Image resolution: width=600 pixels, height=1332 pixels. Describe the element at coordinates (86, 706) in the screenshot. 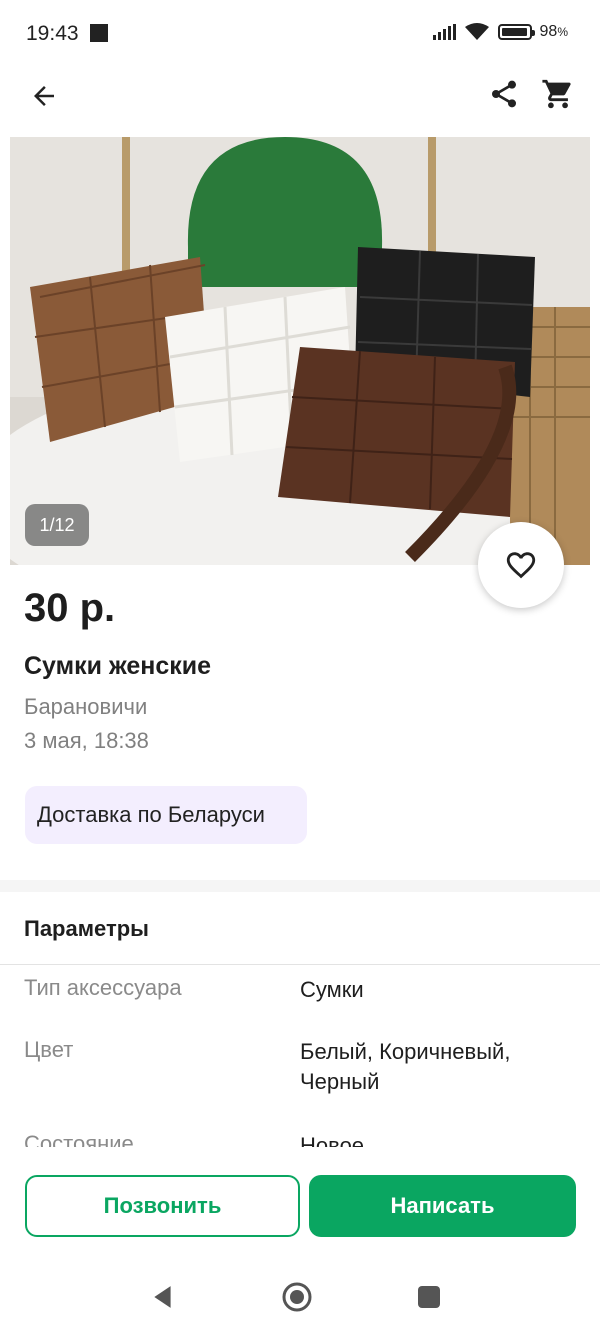

I see `listing-city: Барановичи` at that location.